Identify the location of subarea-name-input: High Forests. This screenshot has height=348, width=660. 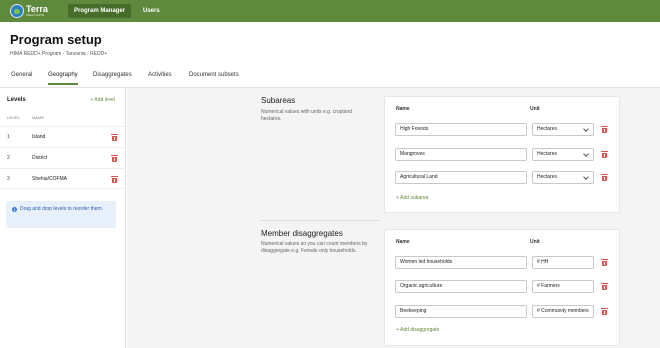
(461, 129).